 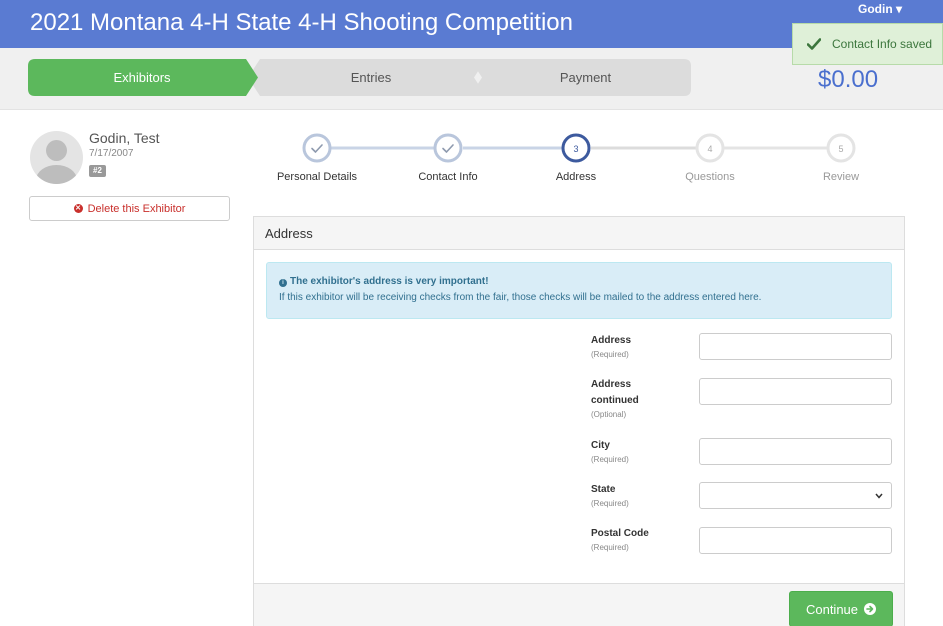 I want to click on address-continued-input, so click(x=795, y=391).